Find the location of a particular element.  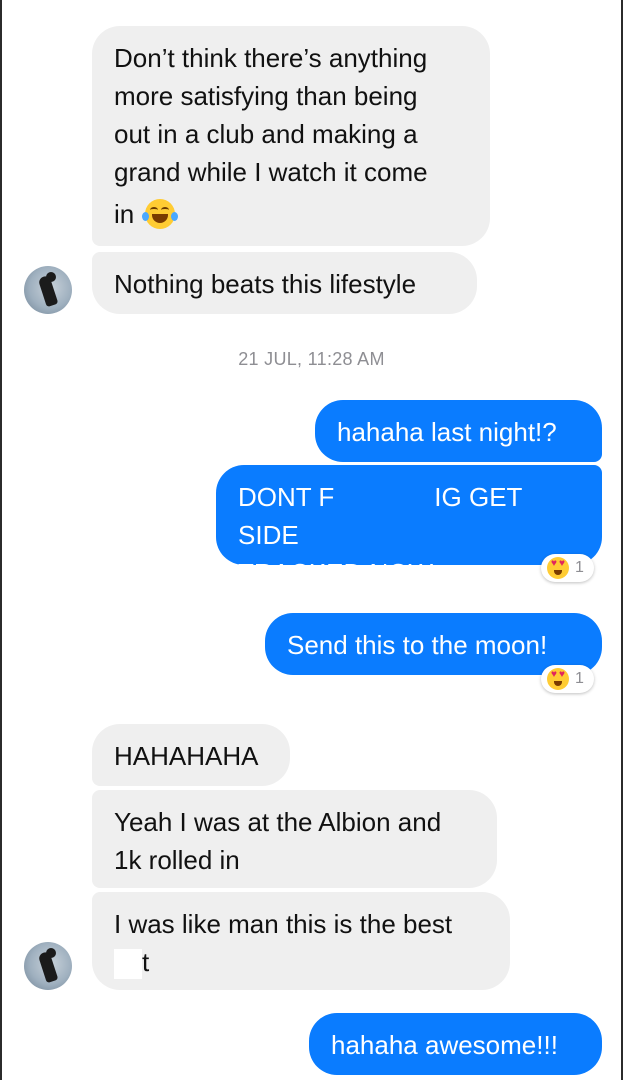

incoming-message-bubble: I was like man this is the best t is located at coordinates (301, 941).